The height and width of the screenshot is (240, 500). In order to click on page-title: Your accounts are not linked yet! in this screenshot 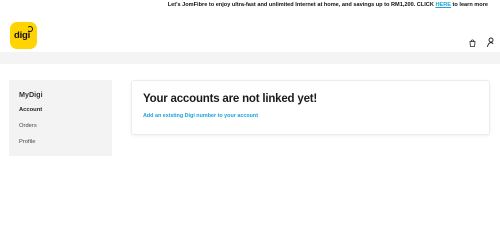, I will do `click(230, 99)`.